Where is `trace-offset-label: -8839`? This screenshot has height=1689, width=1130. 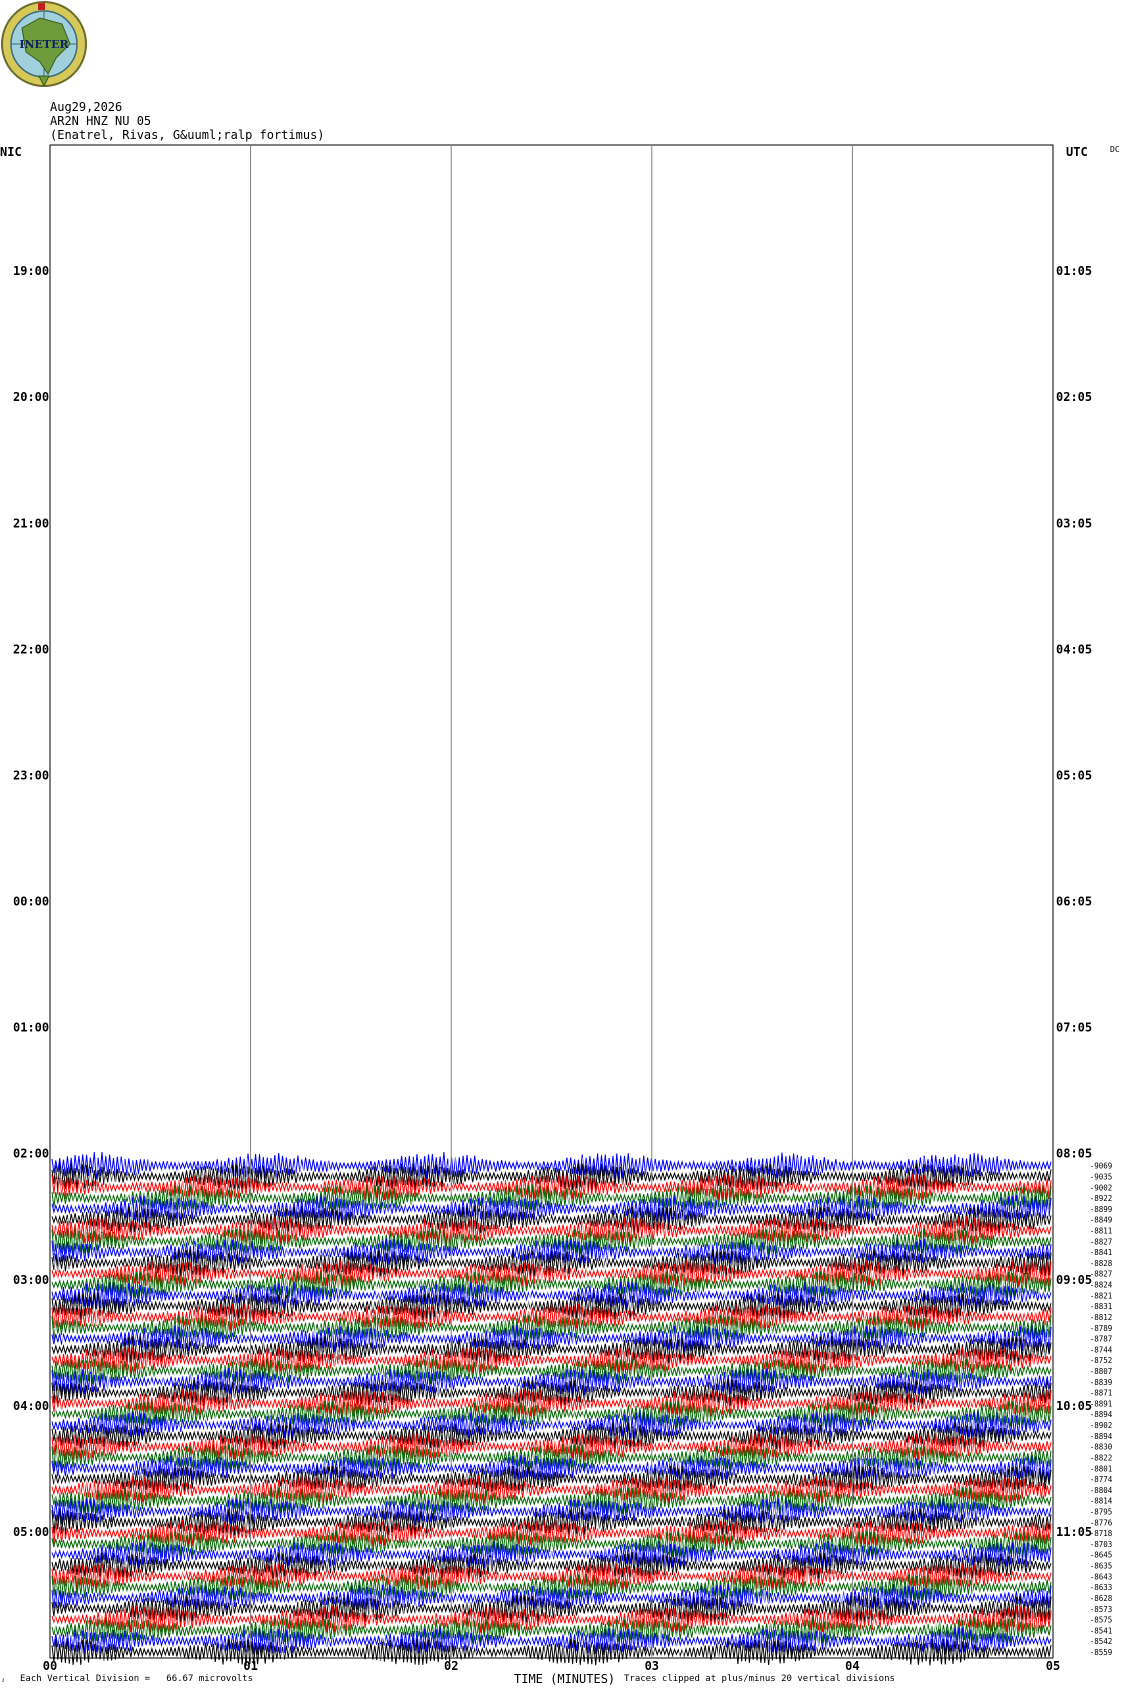
trace-offset-label: -8839 is located at coordinates (1101, 1382).